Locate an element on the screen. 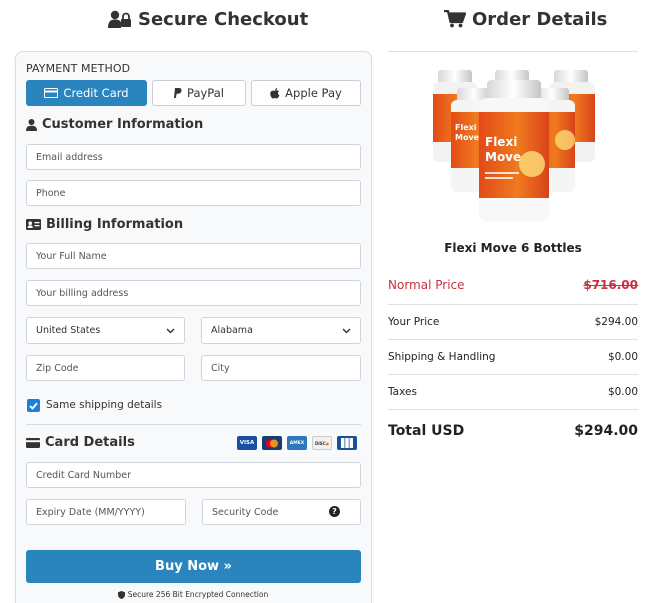 Image resolution: width=653 pixels, height=603 pixels. same-shipping-checkbox is located at coordinates (33, 405).